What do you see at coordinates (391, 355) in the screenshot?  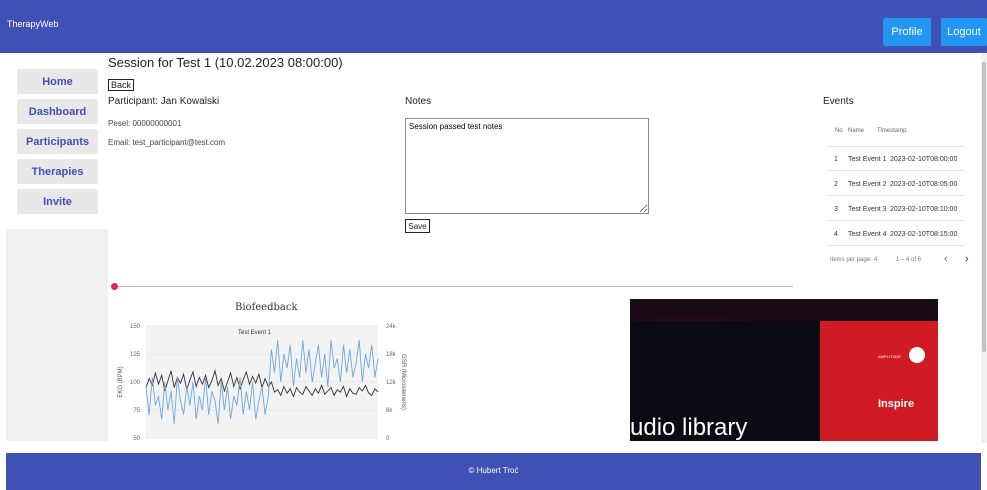 I see `y2-tick-label: 18k` at bounding box center [391, 355].